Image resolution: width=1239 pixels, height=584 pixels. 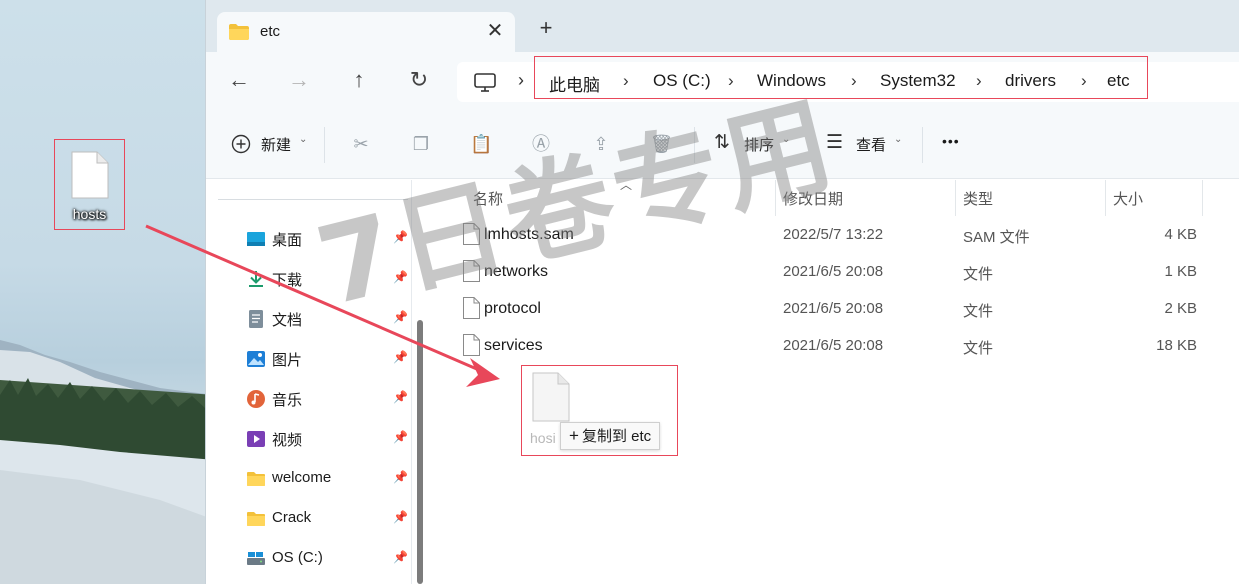 What do you see at coordinates (297, 557) in the screenshot?
I see `sidebar-item-label: OS (C:)` at bounding box center [297, 557].